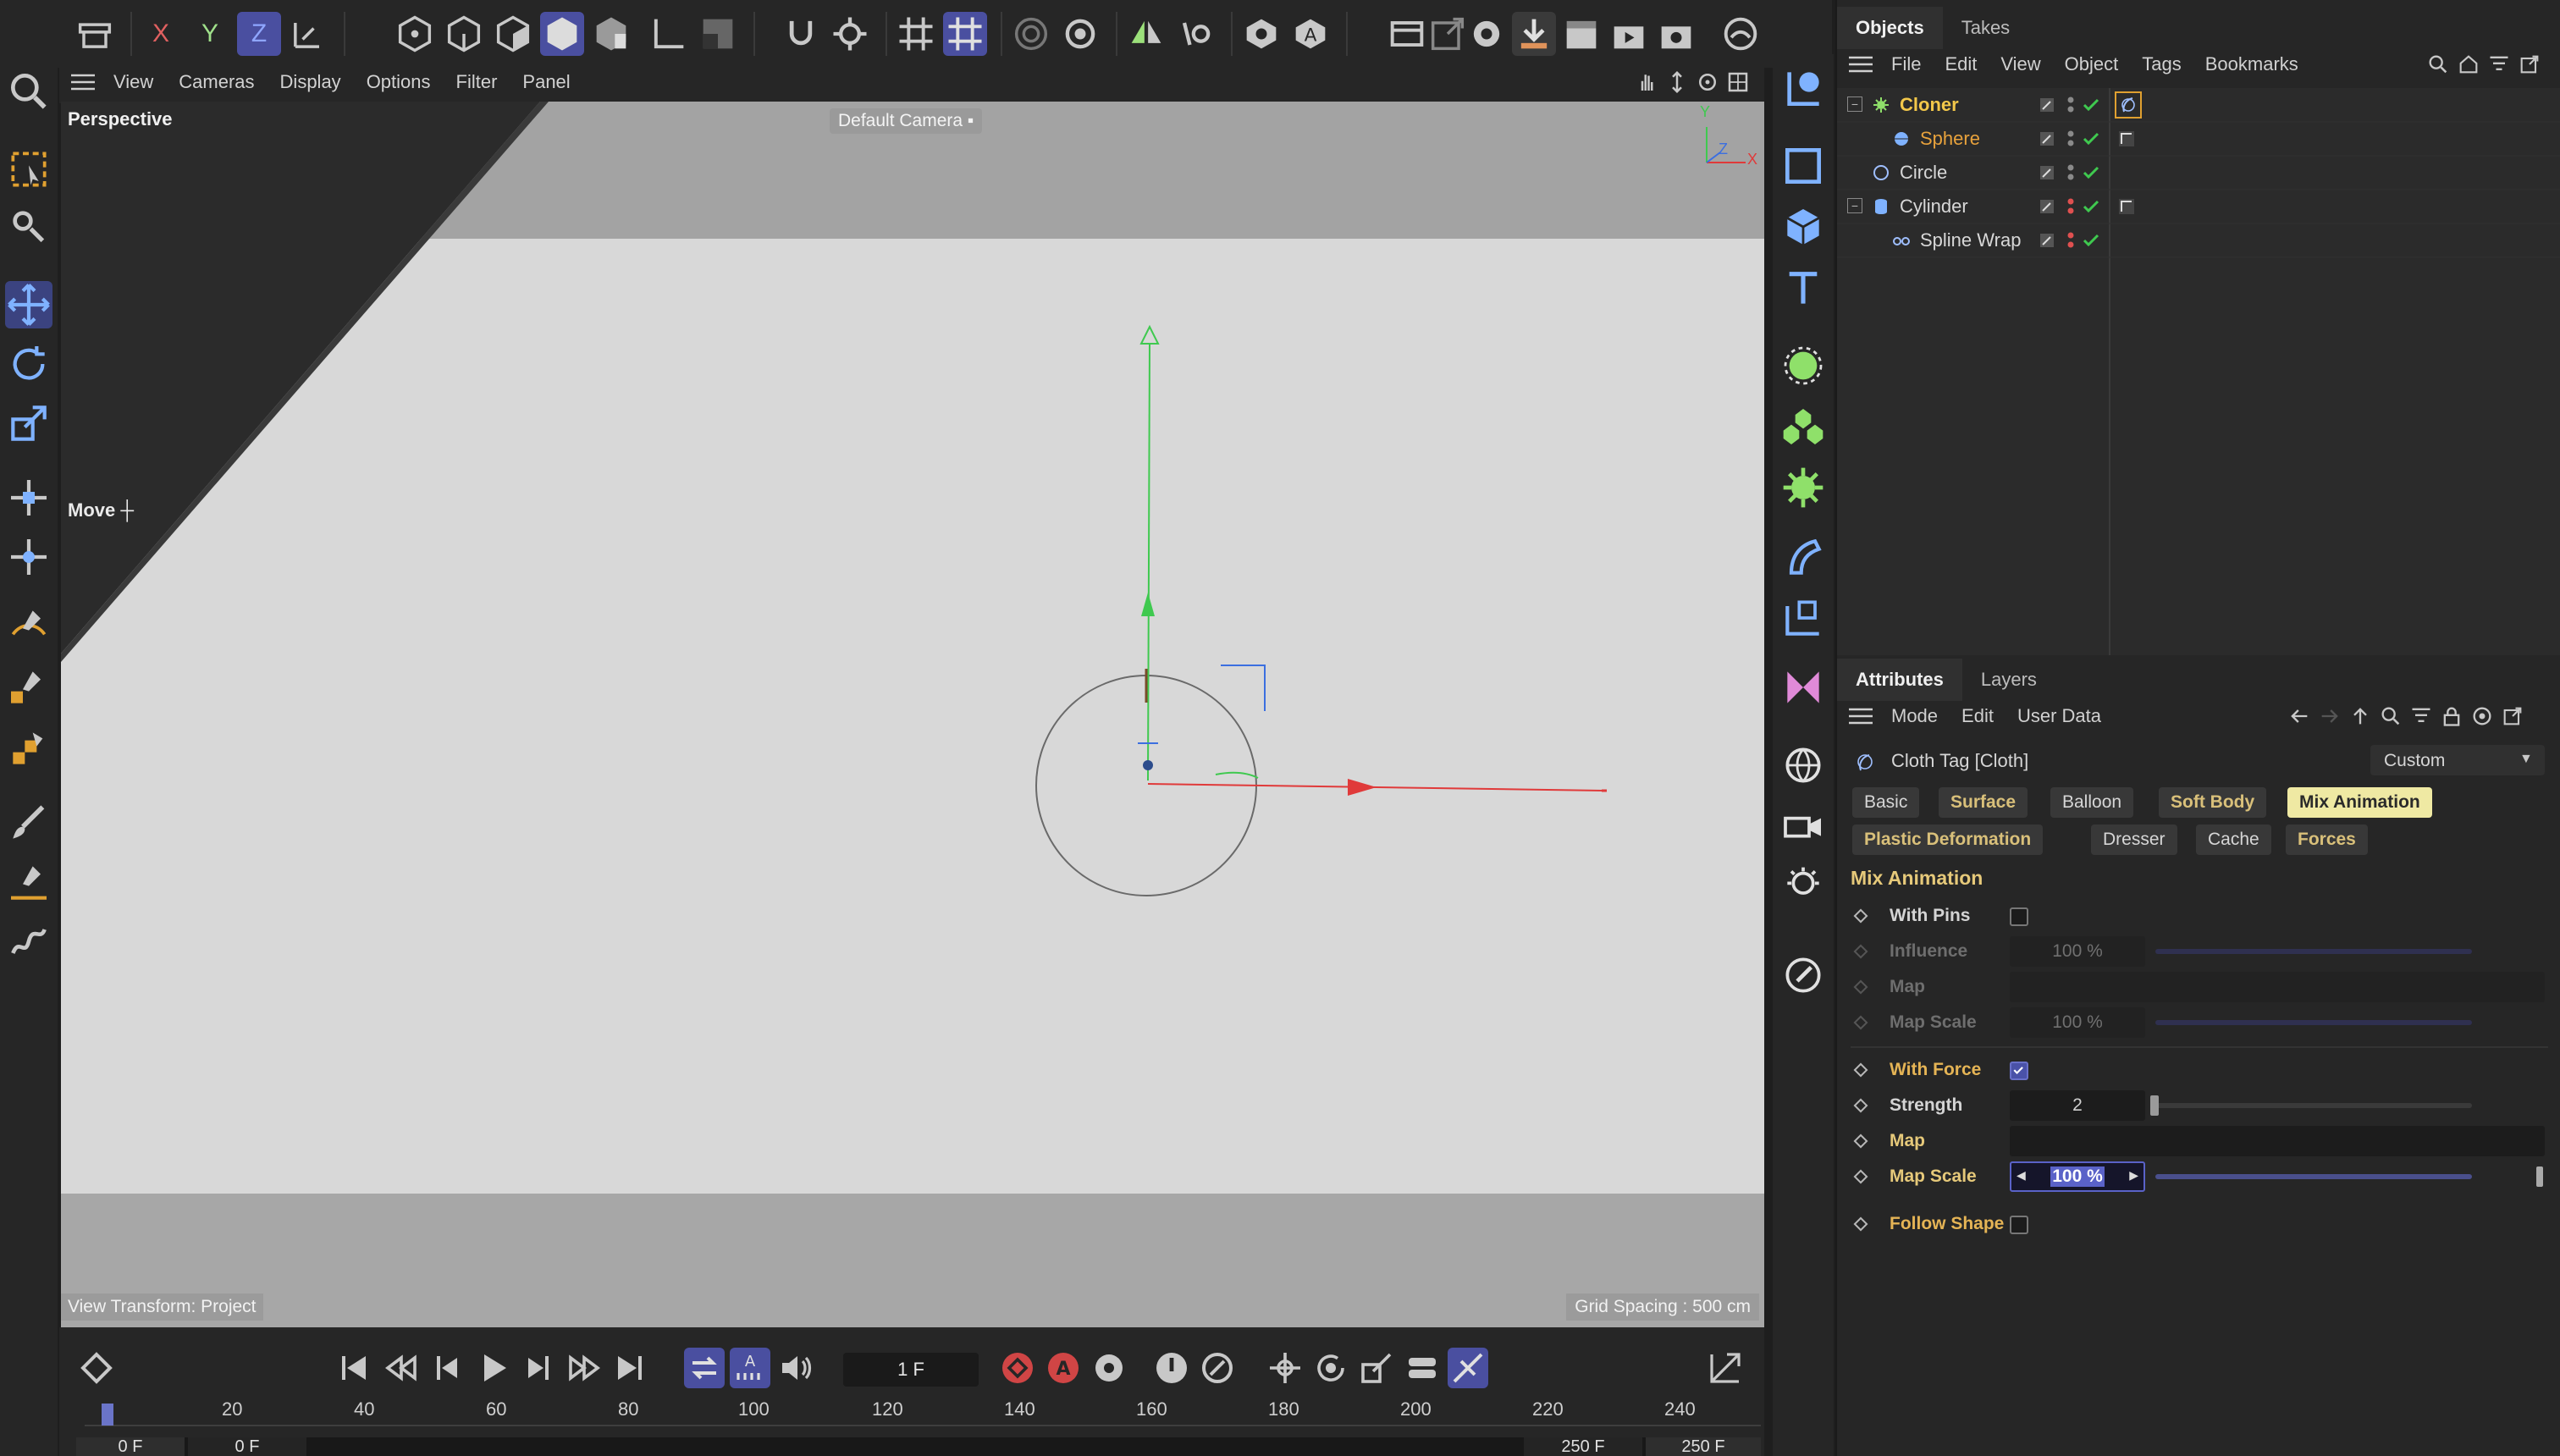 This screenshot has width=2560, height=1456. I want to click on tab-button-cache: Cache, so click(2233, 840).